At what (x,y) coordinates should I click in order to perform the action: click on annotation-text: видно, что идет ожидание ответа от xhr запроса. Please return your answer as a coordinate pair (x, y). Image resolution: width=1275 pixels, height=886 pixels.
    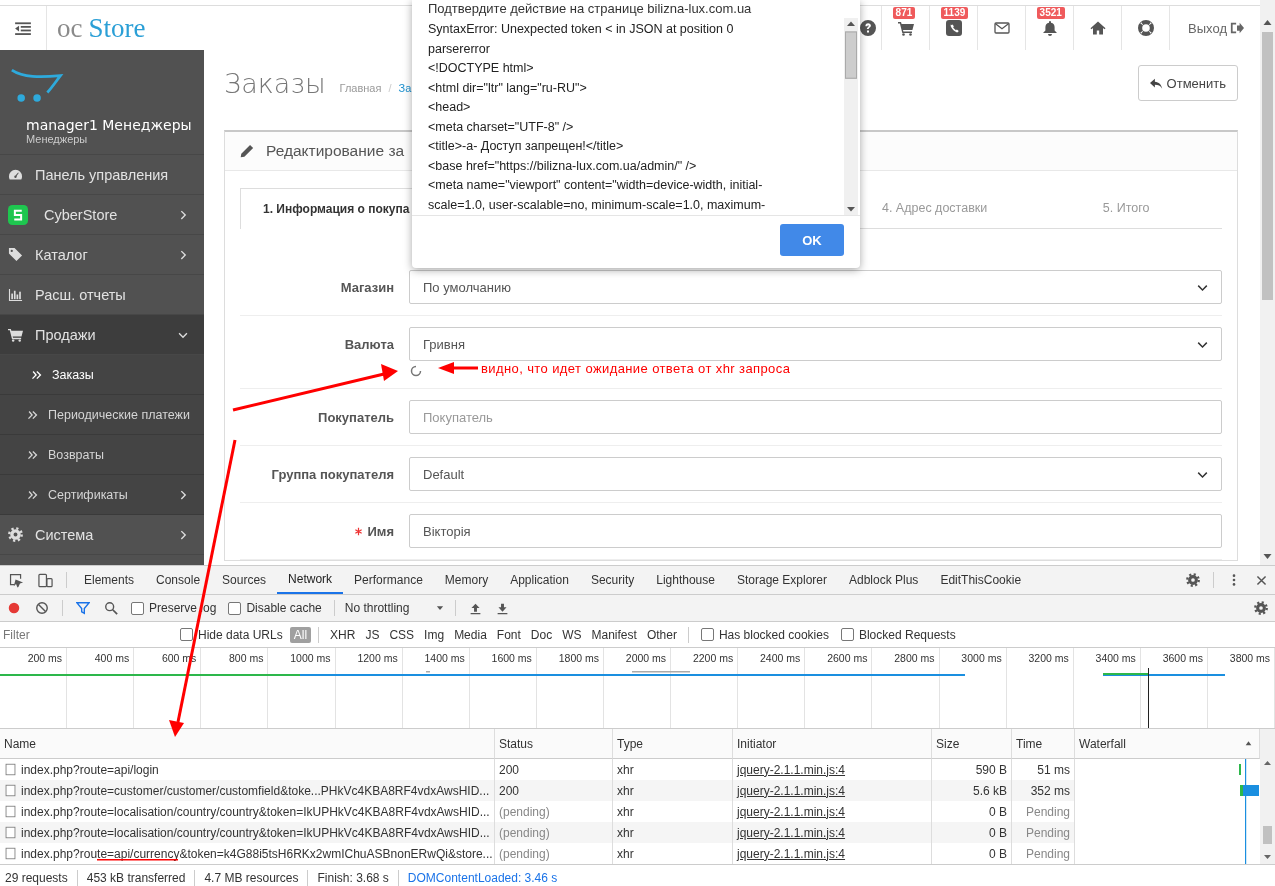
    Looking at the image, I should click on (636, 368).